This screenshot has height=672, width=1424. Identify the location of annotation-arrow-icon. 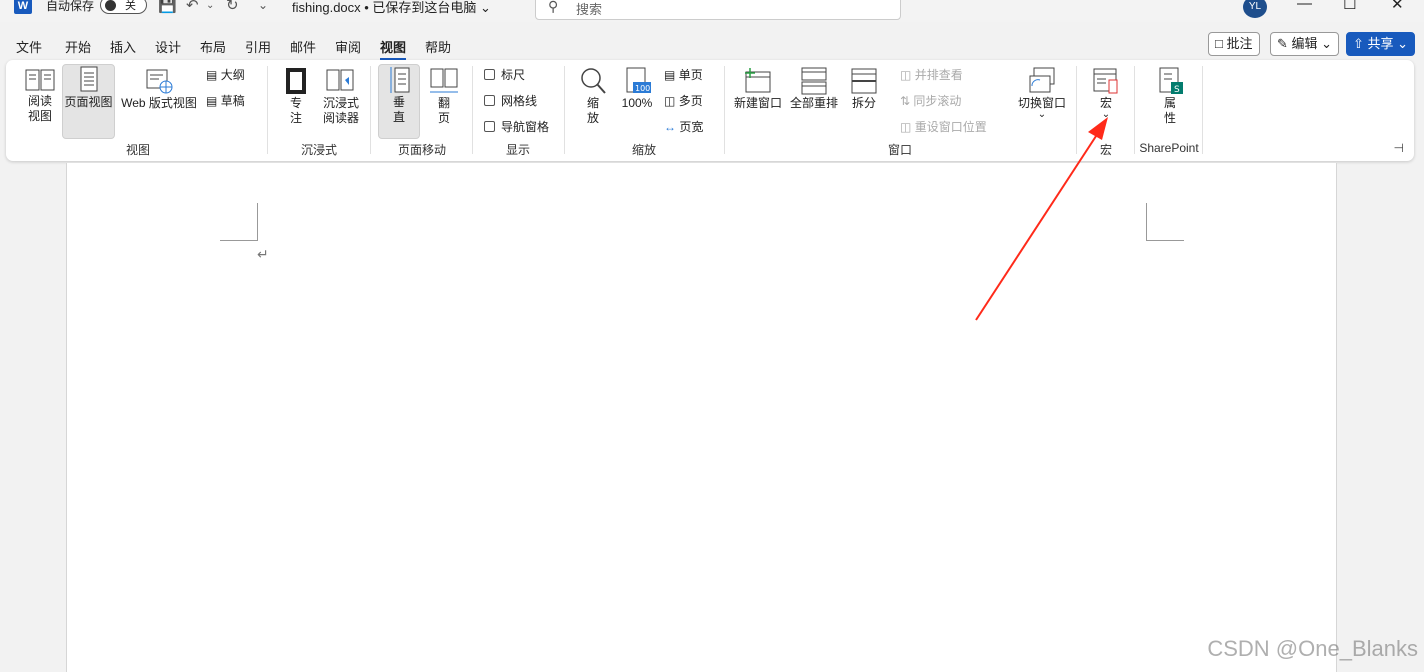
(1041, 219).